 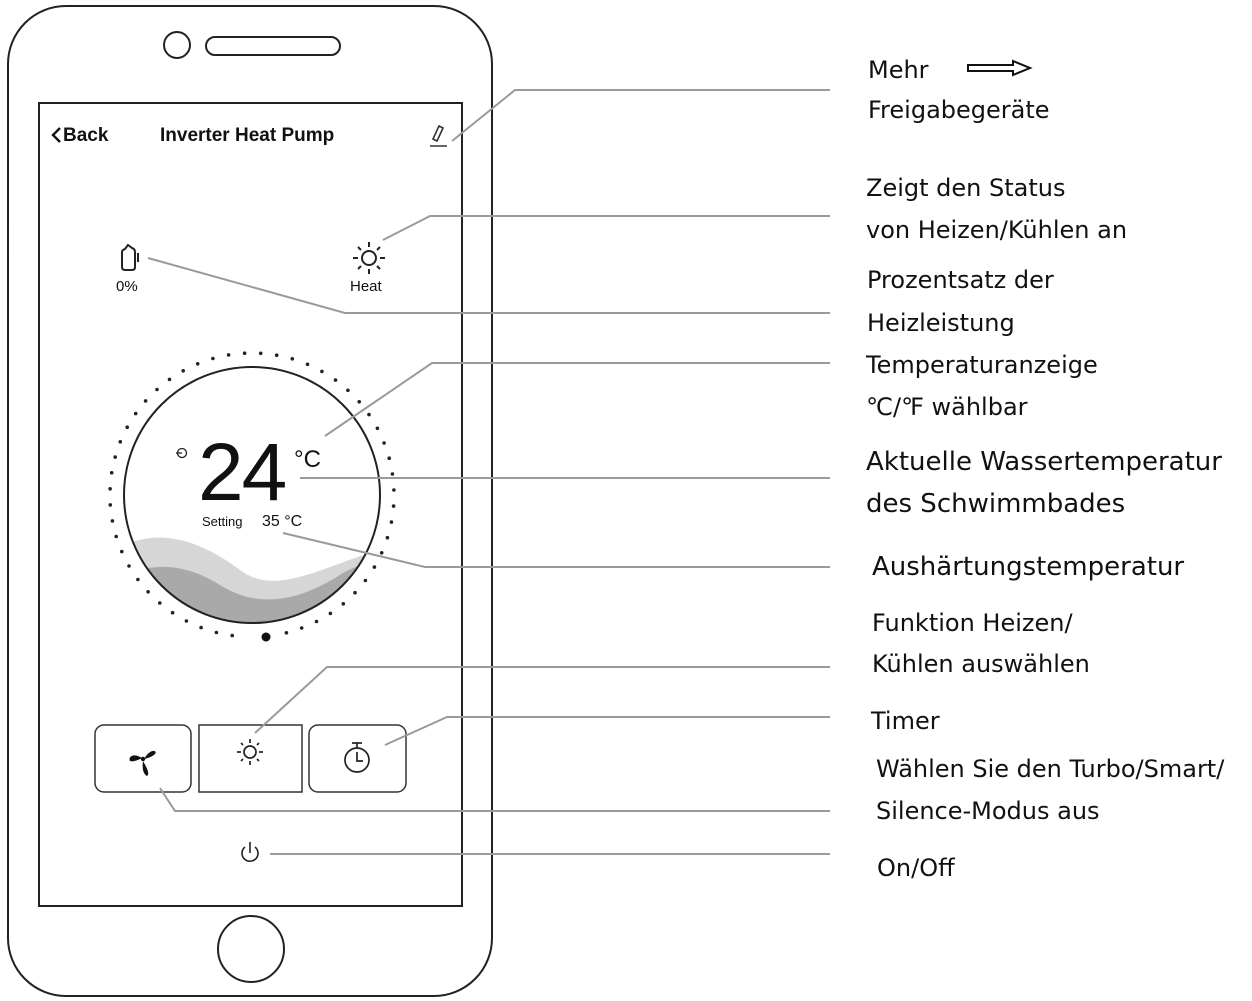 What do you see at coordinates (177, 45) in the screenshot?
I see `front-camera` at bounding box center [177, 45].